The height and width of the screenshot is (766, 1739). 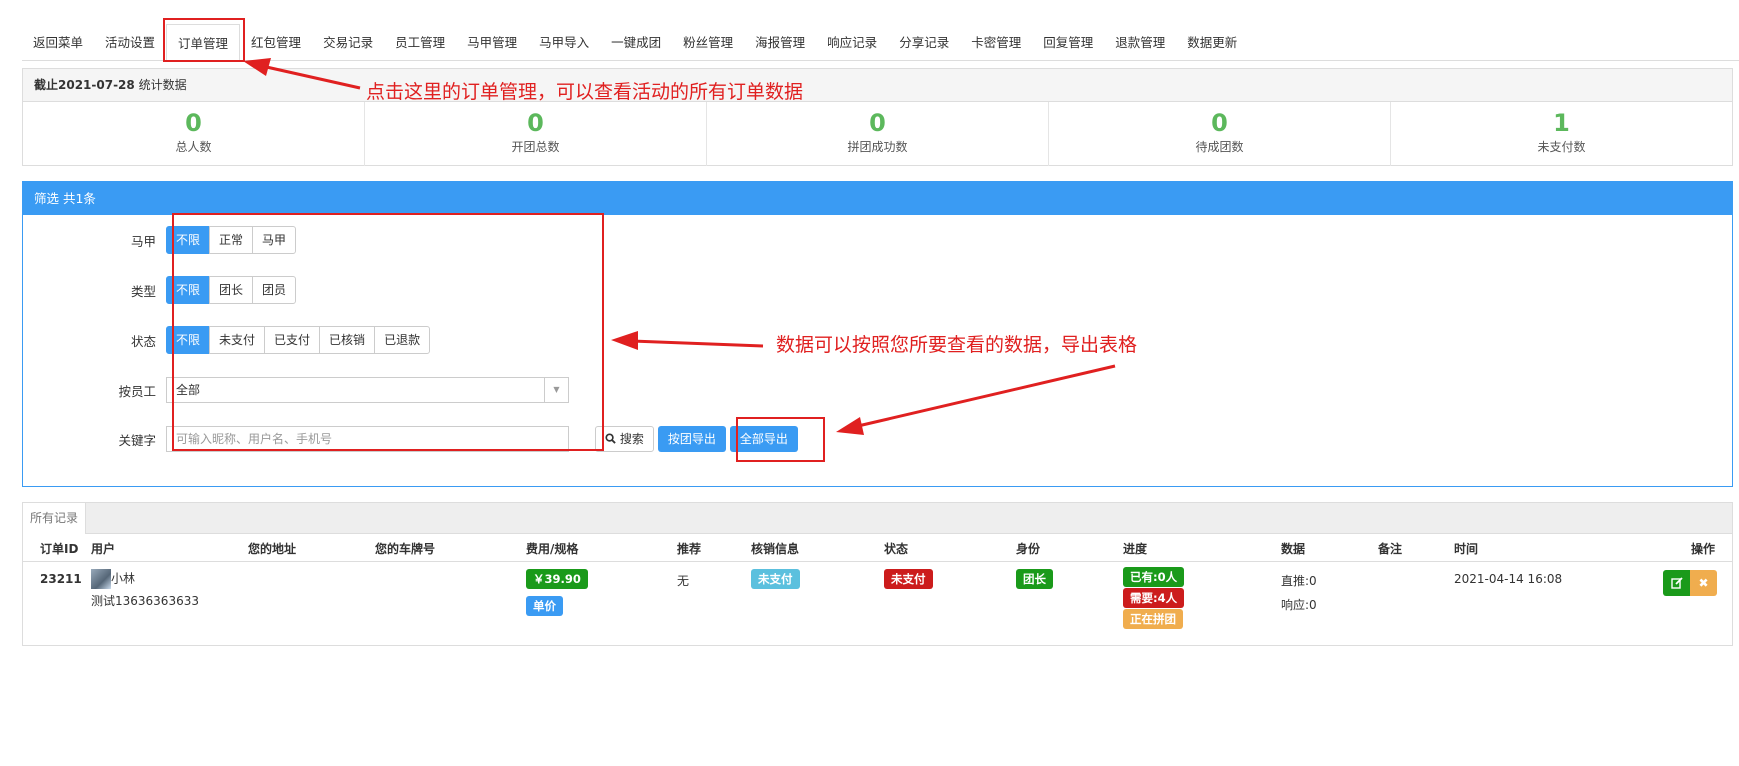 I want to click on arrow-to-filters, so click(x=697, y=343).